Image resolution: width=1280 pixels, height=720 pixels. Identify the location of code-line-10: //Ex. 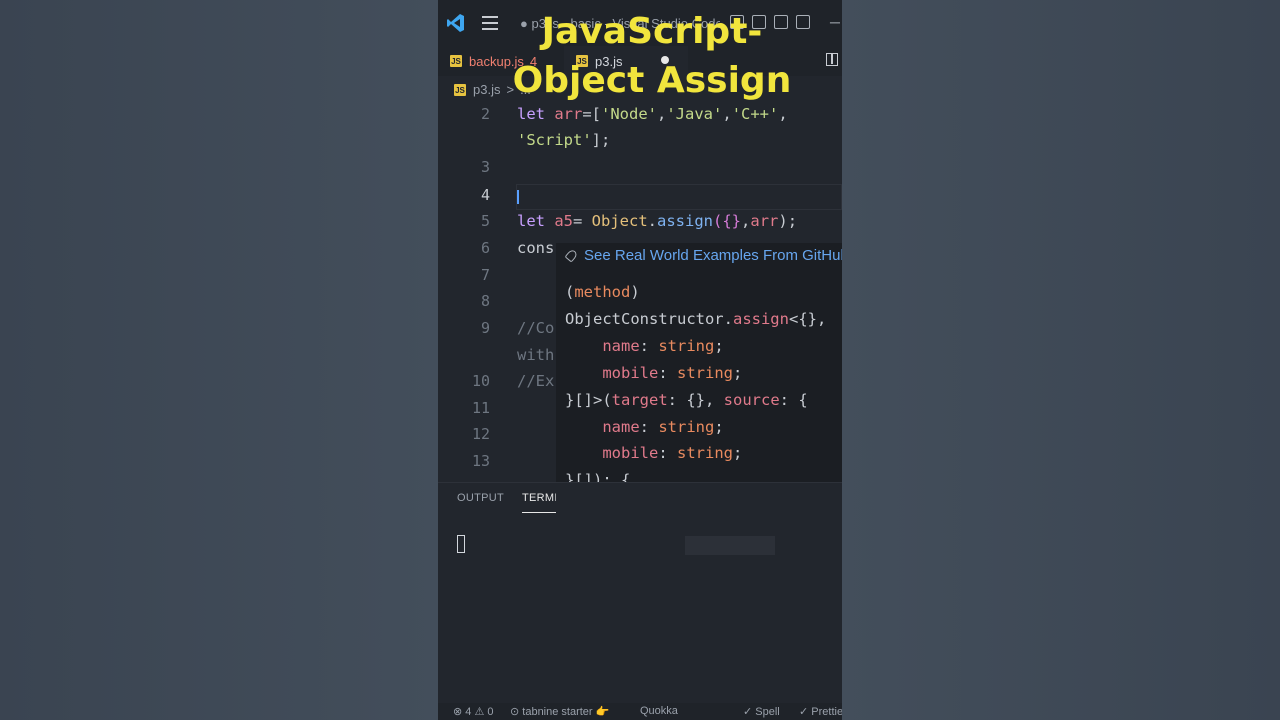
(536, 381).